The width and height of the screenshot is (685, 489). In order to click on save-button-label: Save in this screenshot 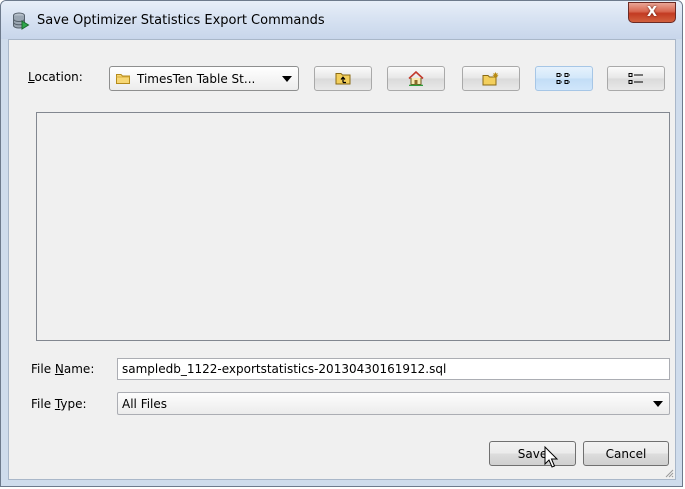, I will do `click(532, 453)`.